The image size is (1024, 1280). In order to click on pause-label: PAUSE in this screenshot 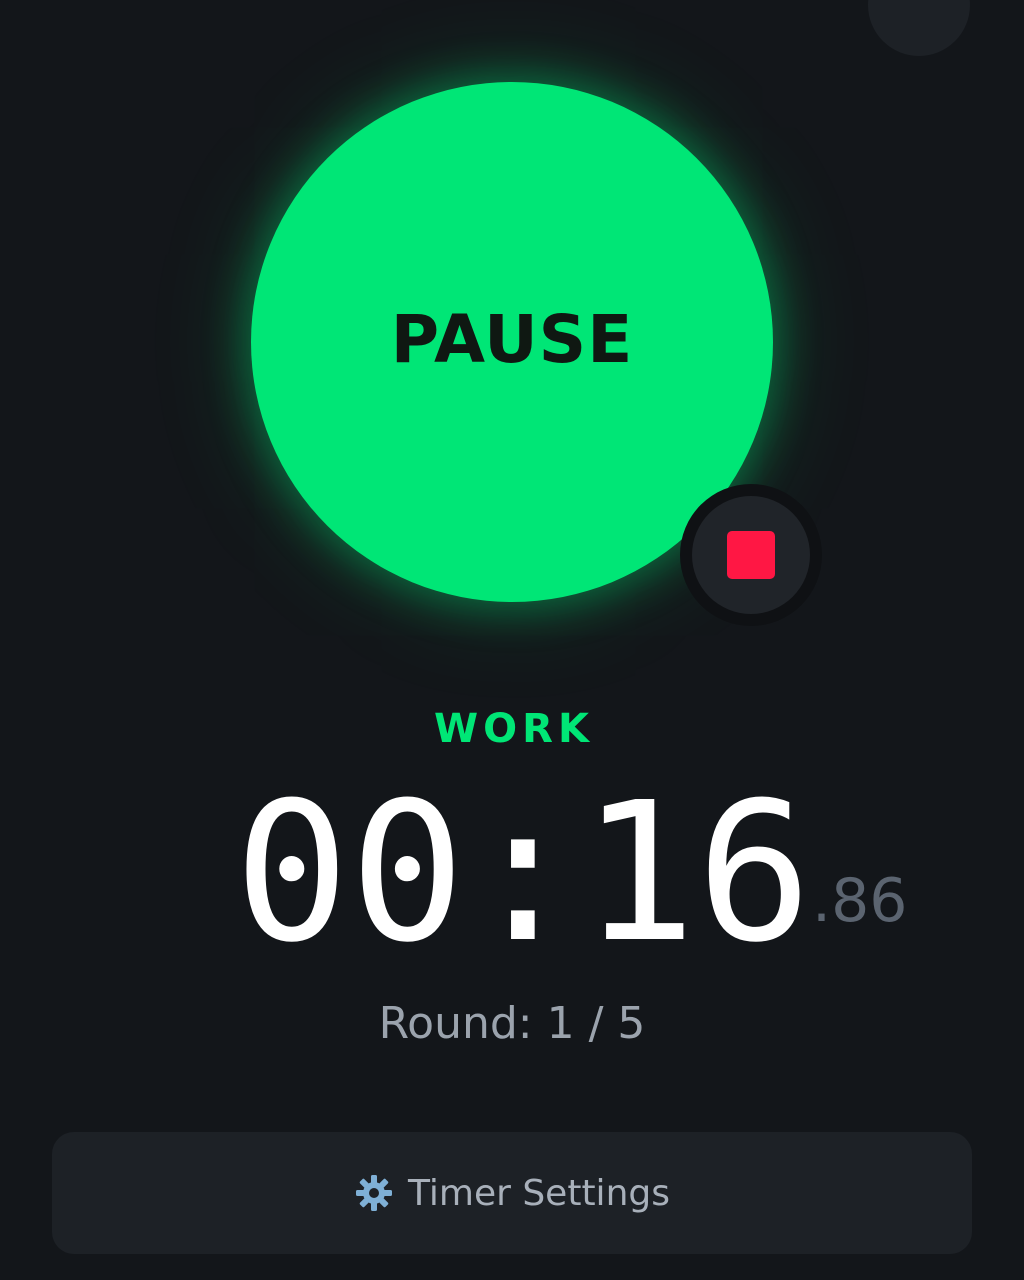, I will do `click(512, 339)`.